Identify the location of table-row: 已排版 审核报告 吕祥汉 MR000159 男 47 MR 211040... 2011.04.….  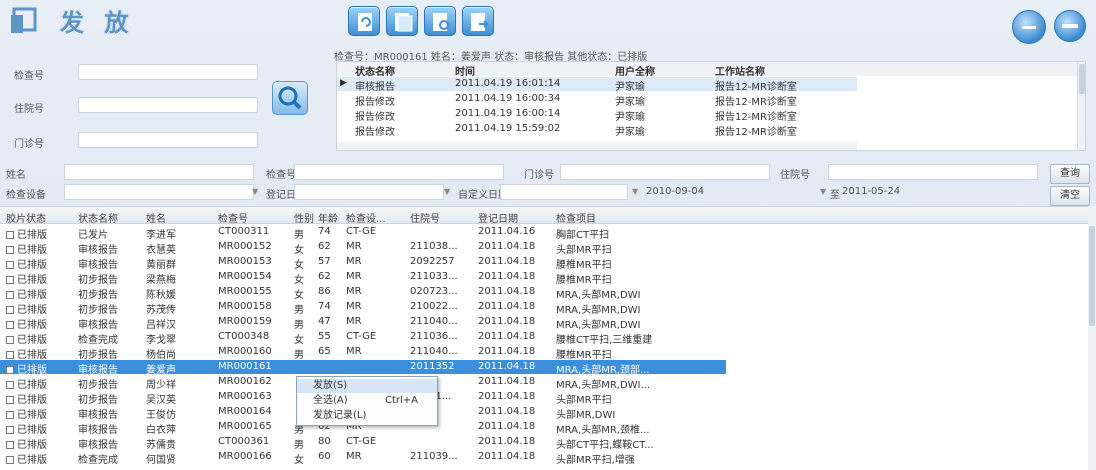
(544, 323).